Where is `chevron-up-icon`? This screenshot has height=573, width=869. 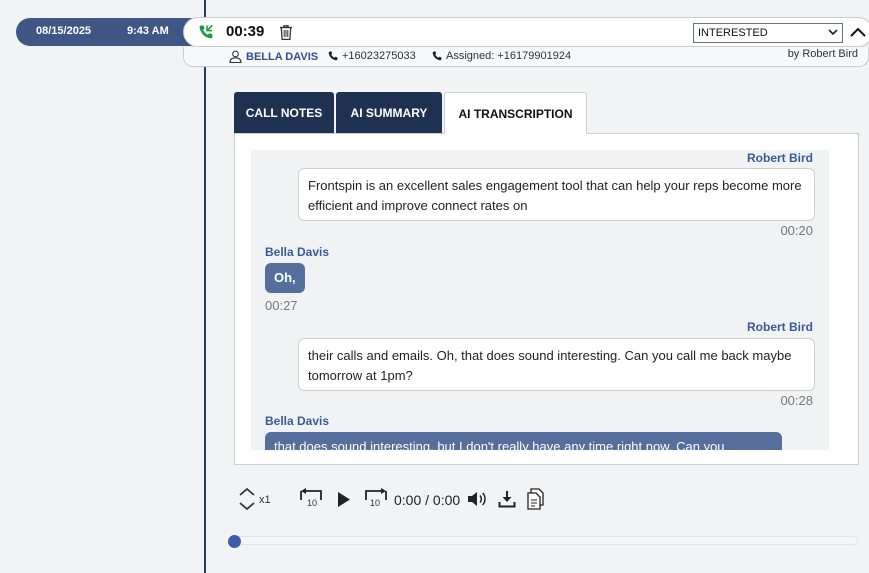 chevron-up-icon is located at coordinates (858, 32).